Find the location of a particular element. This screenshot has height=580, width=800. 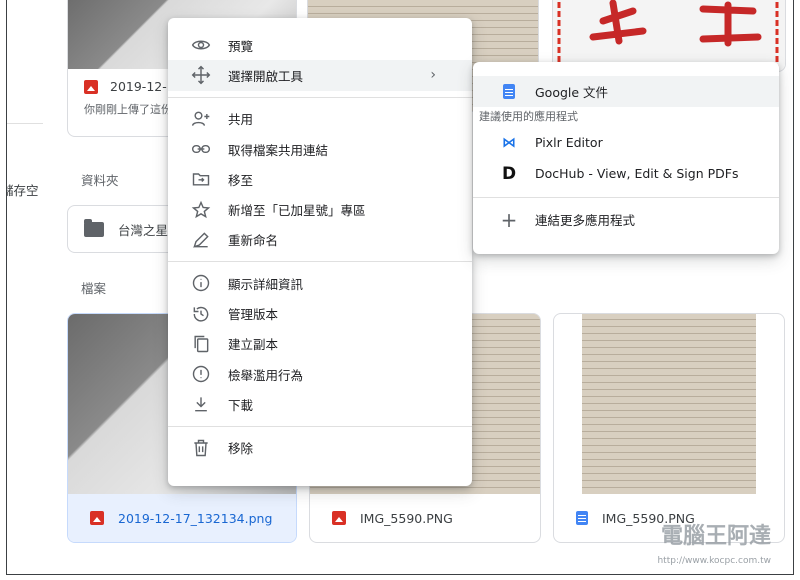

submenu-item-label: Pixlr Editor is located at coordinates (569, 142).